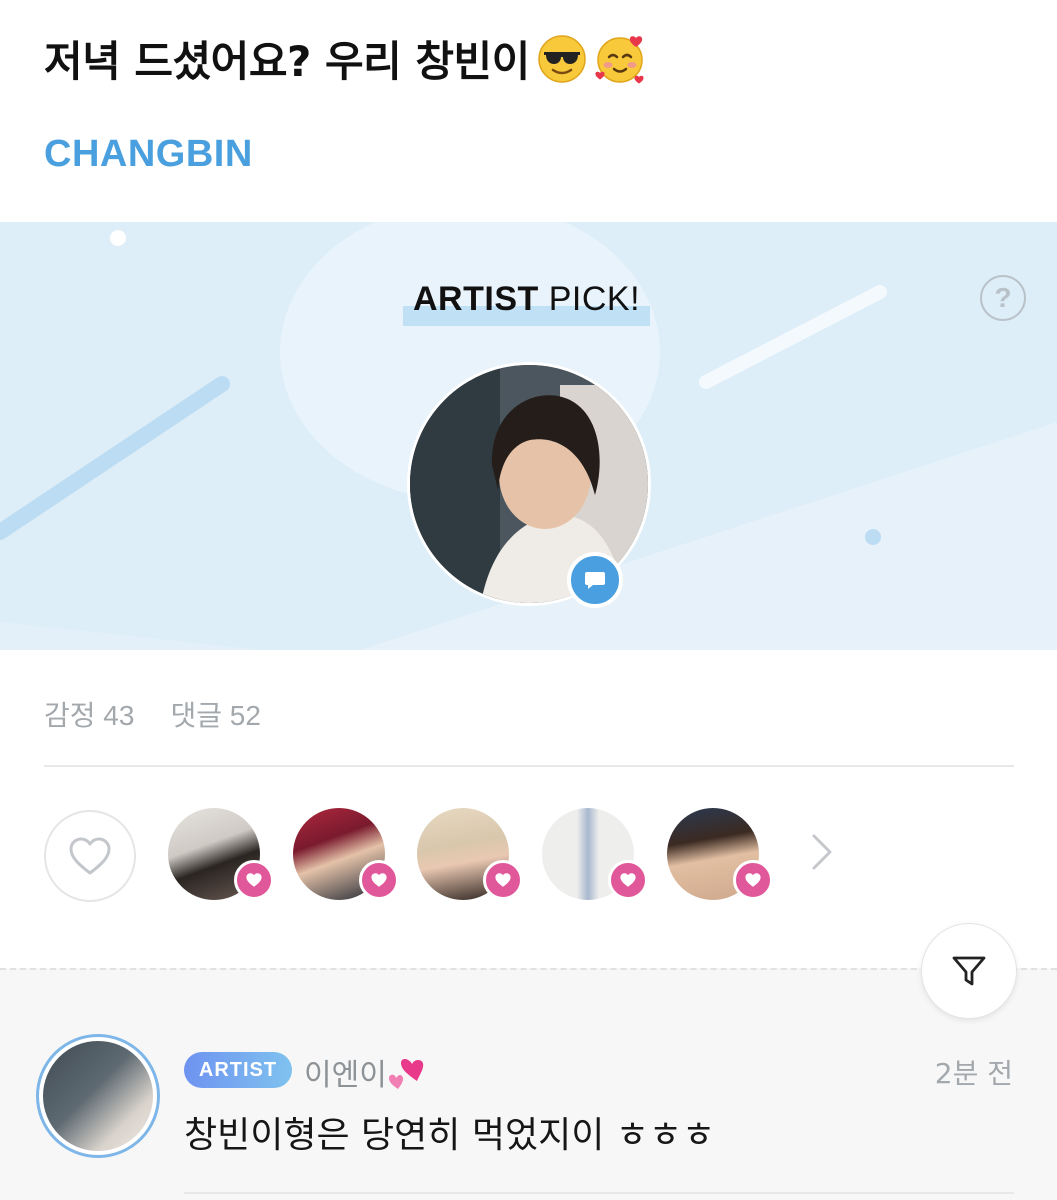 The height and width of the screenshot is (1200, 1057). What do you see at coordinates (619, 59) in the screenshot?
I see `smiling-hearts-emoji-icon` at bounding box center [619, 59].